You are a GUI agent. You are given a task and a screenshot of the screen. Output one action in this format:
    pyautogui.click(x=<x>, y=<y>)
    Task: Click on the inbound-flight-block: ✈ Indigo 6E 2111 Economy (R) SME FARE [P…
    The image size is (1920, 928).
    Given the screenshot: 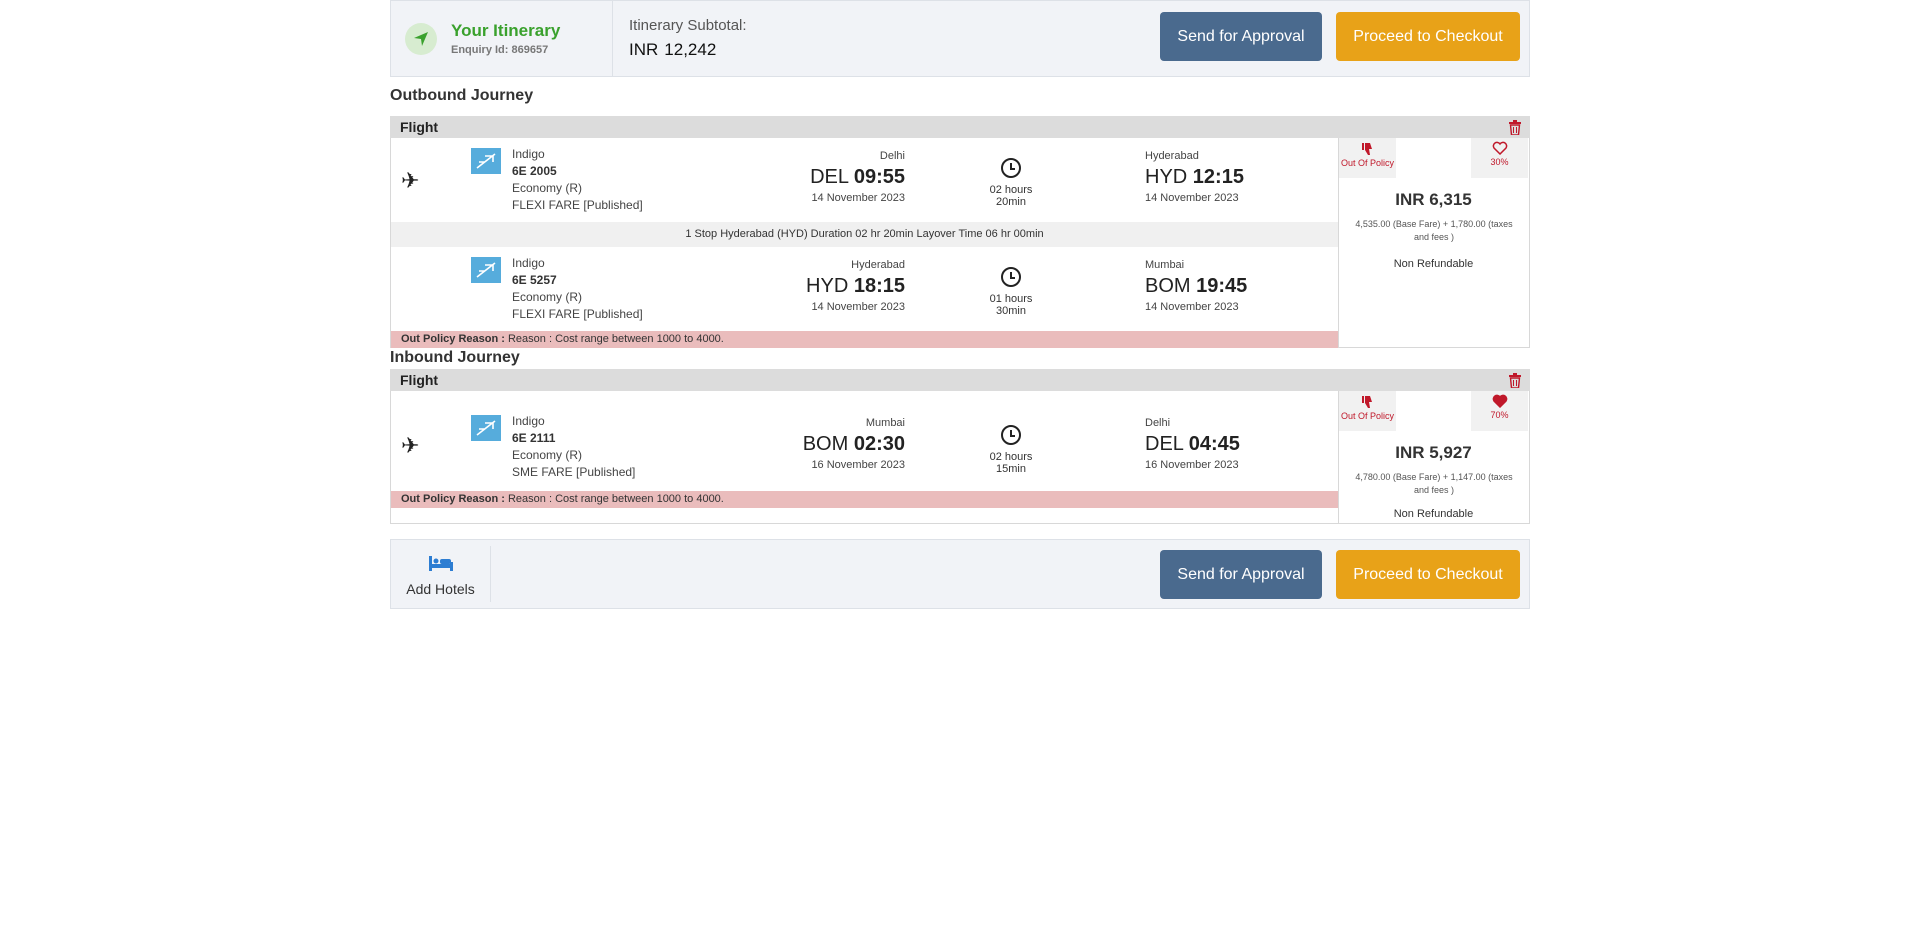 What is the action you would take?
    pyautogui.click(x=960, y=457)
    